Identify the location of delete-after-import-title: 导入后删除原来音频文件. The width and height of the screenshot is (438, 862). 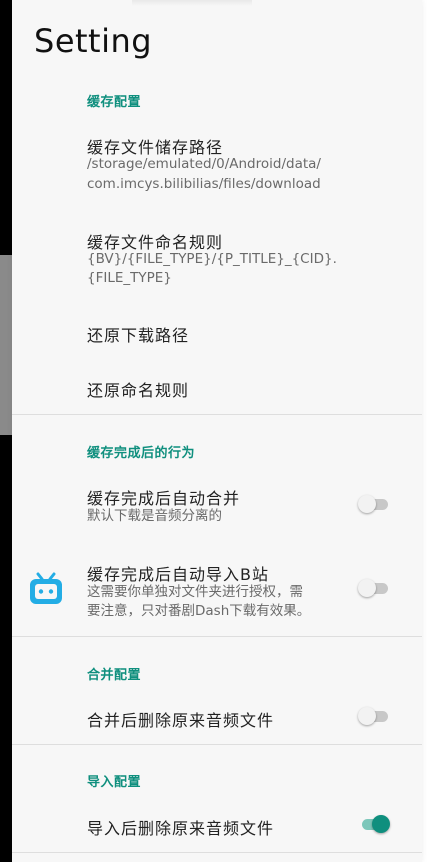
(180, 827).